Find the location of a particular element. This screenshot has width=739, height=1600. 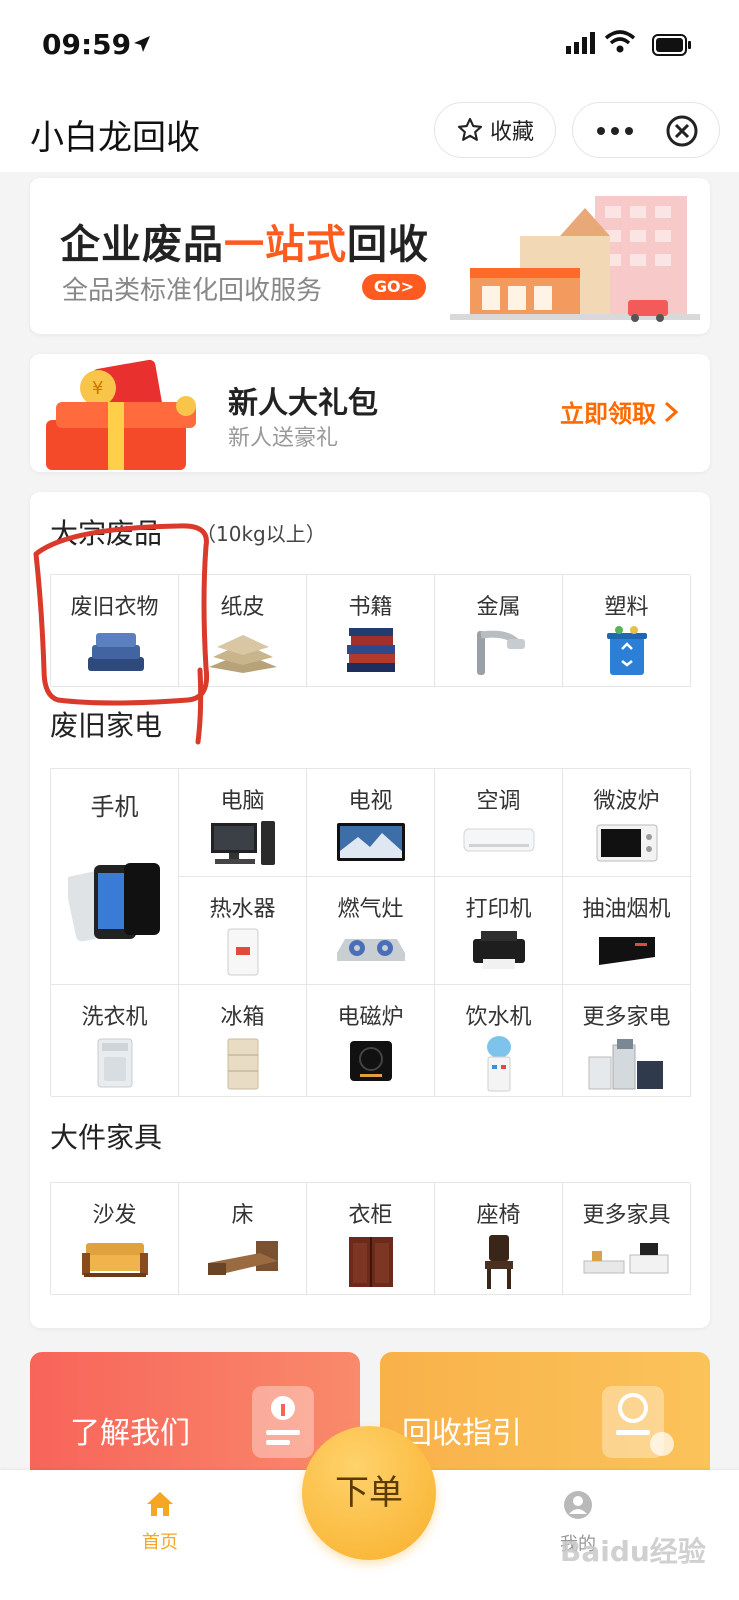

battery-icon is located at coordinates (671, 45).